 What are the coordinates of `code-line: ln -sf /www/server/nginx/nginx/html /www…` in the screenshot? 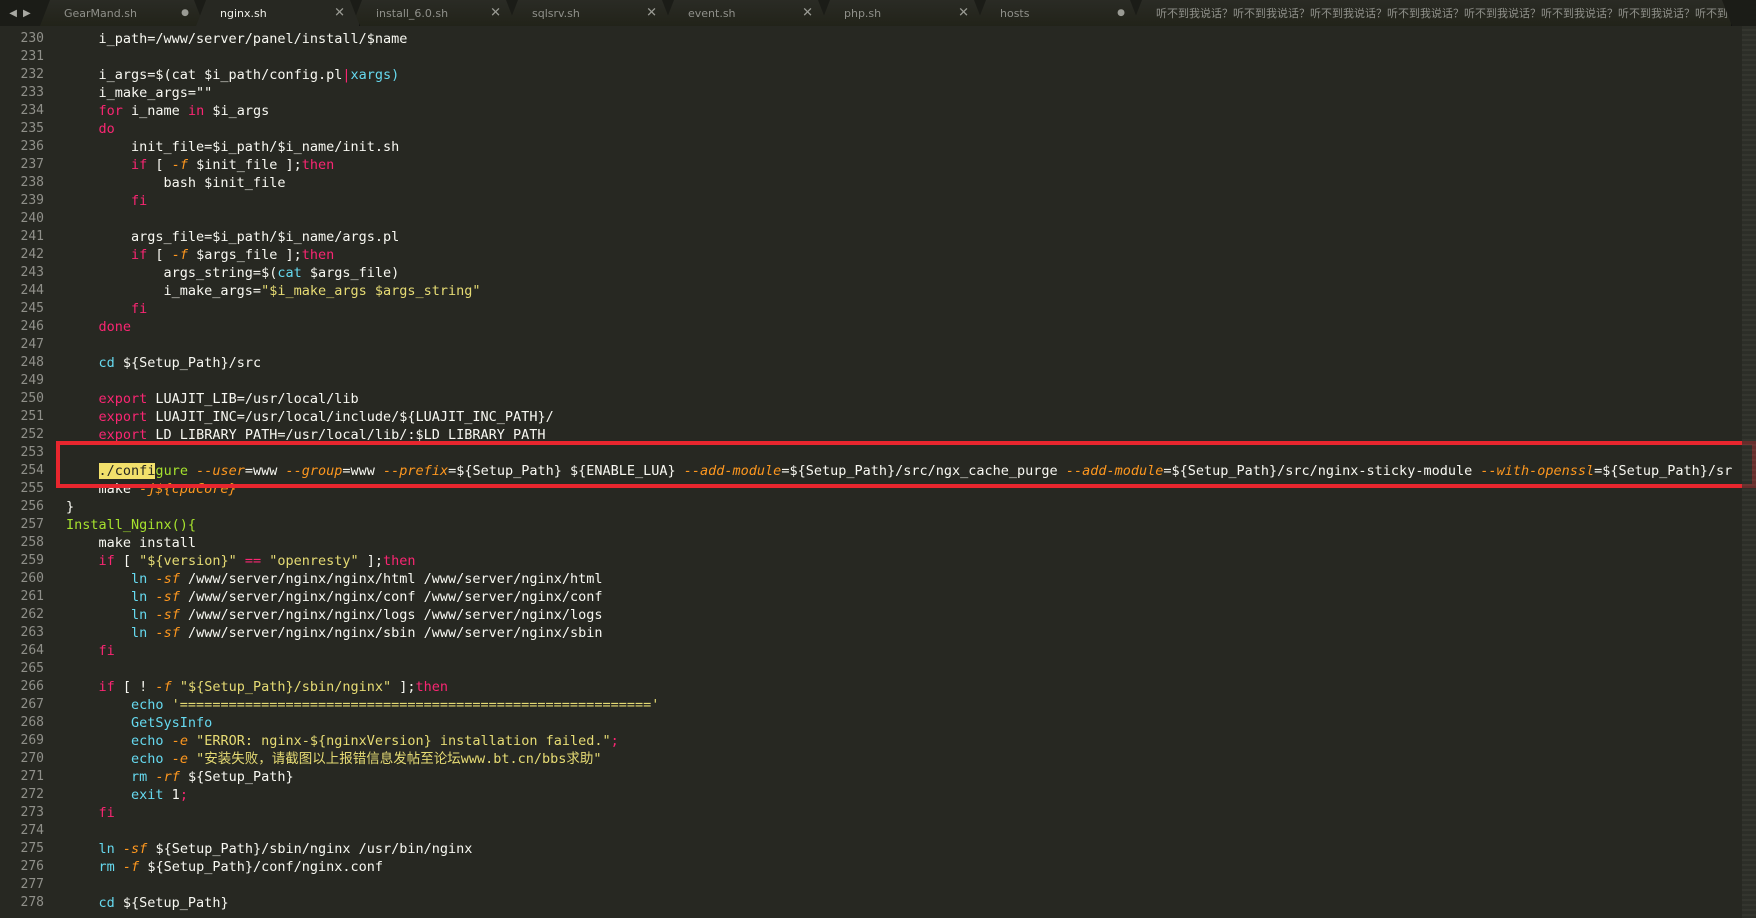 It's located at (906, 579).